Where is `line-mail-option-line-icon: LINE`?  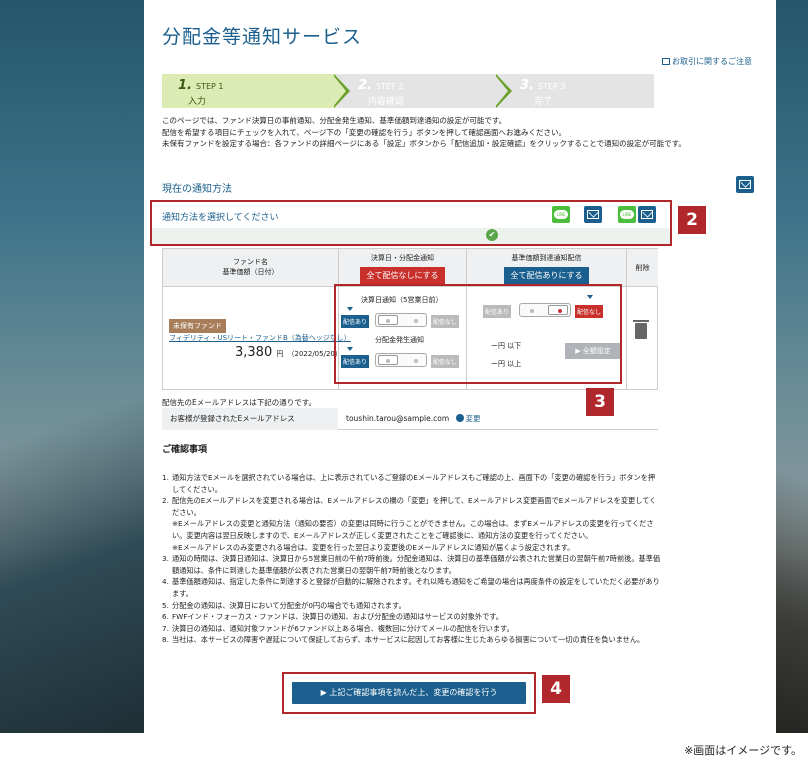
line-mail-option-line-icon: LINE is located at coordinates (627, 214).